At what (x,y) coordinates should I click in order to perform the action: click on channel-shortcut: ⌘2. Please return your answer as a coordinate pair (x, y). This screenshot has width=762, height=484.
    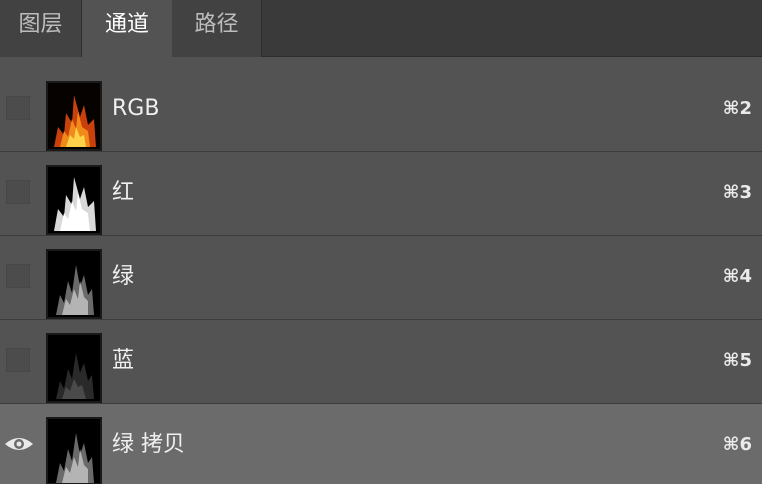
    Looking at the image, I should click on (737, 108).